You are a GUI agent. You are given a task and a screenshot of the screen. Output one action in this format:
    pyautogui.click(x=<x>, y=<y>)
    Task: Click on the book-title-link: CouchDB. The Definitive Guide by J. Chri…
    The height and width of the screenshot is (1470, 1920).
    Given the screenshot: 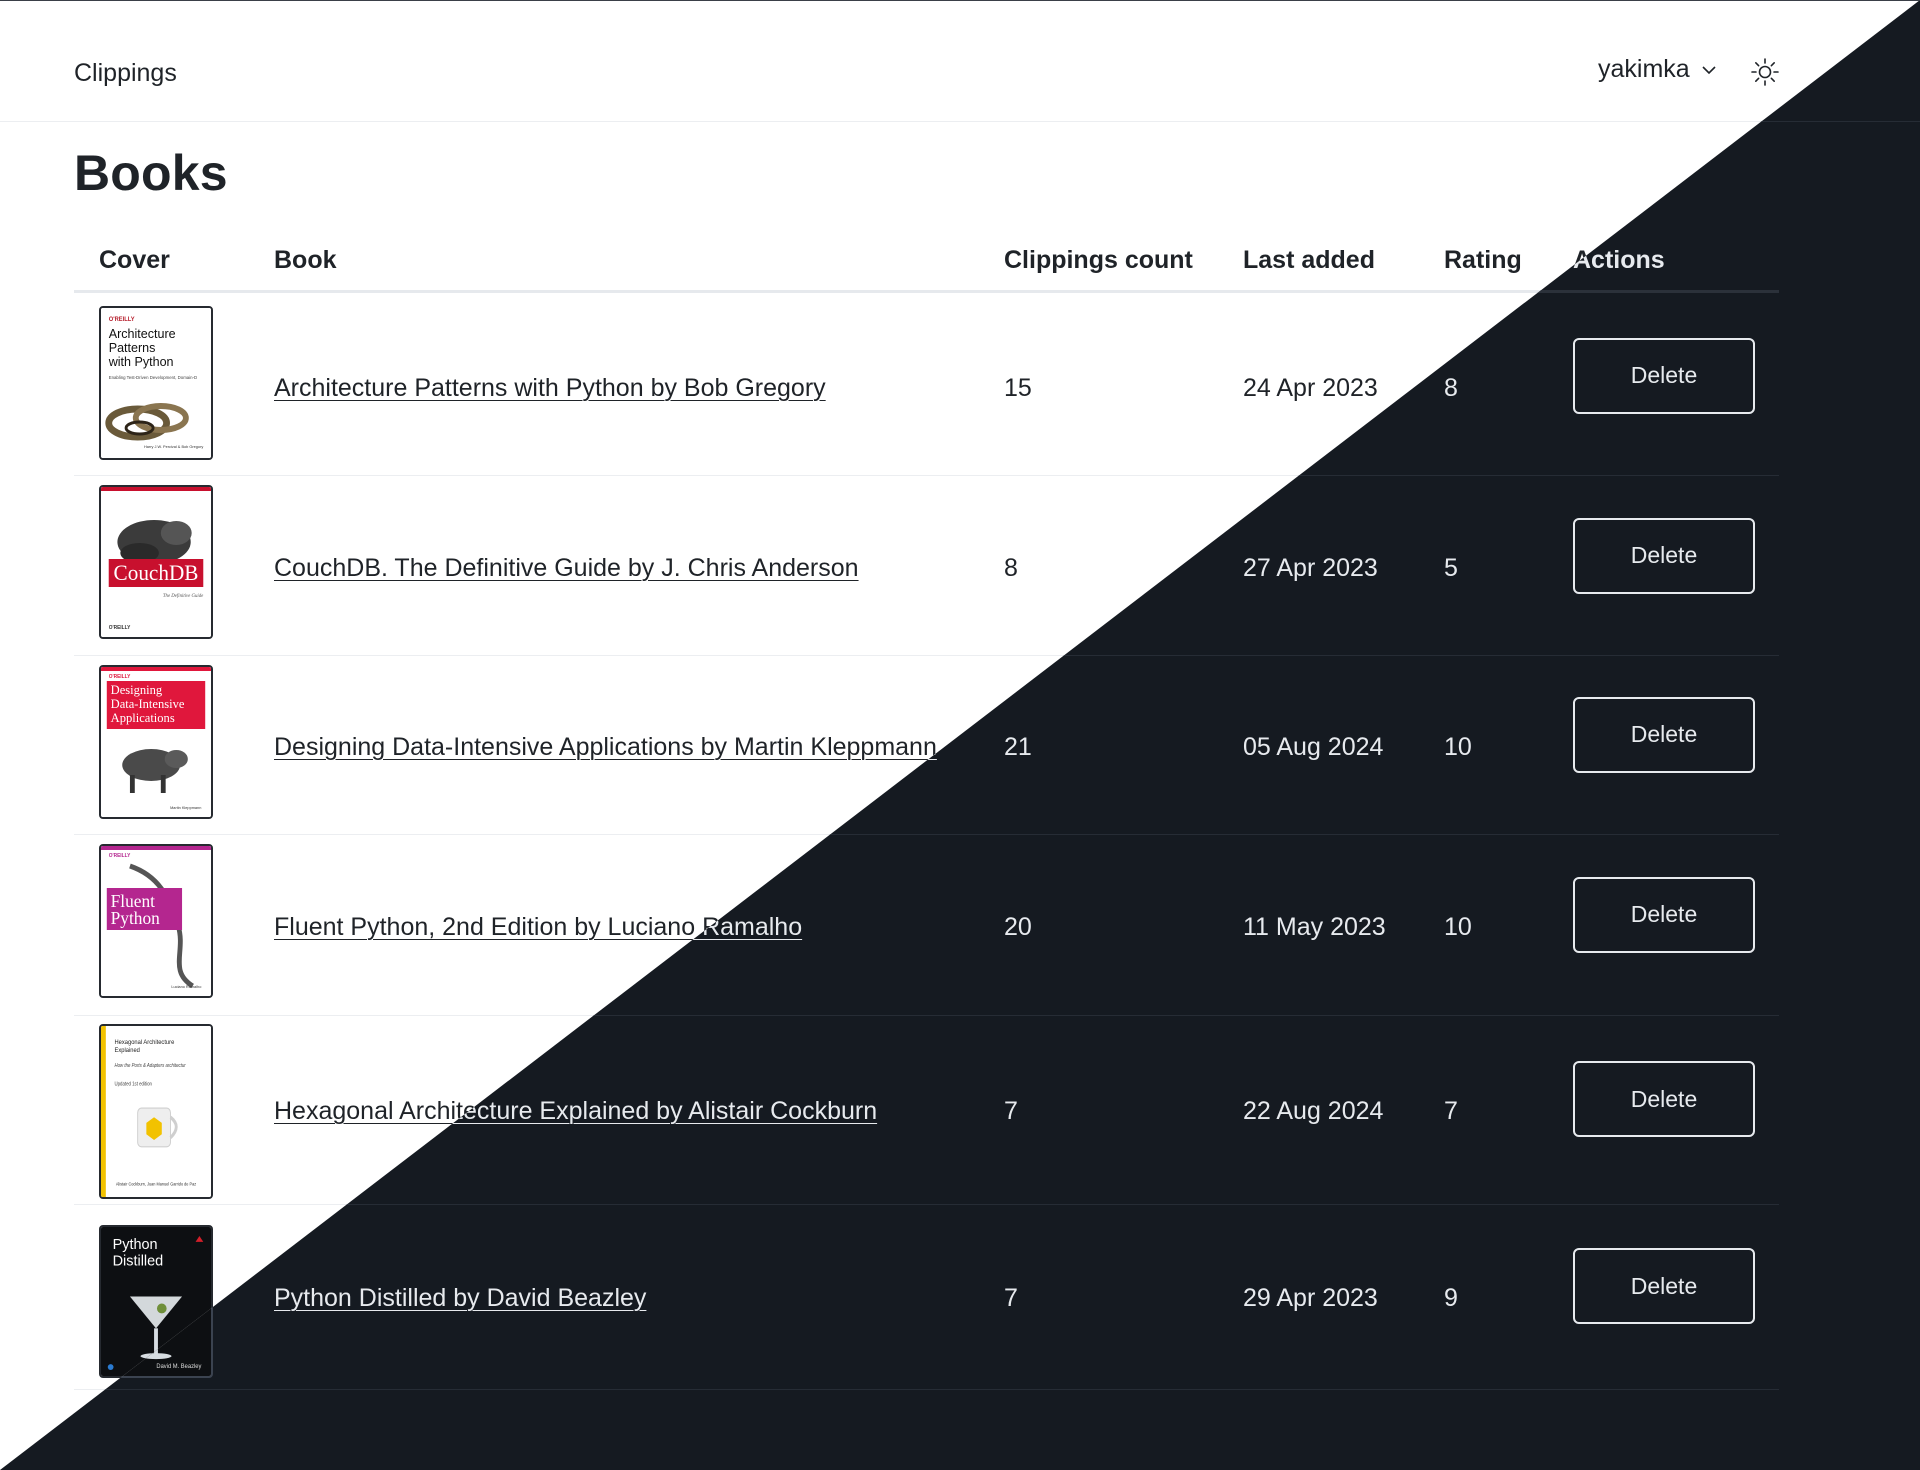 What is the action you would take?
    pyautogui.click(x=566, y=568)
    